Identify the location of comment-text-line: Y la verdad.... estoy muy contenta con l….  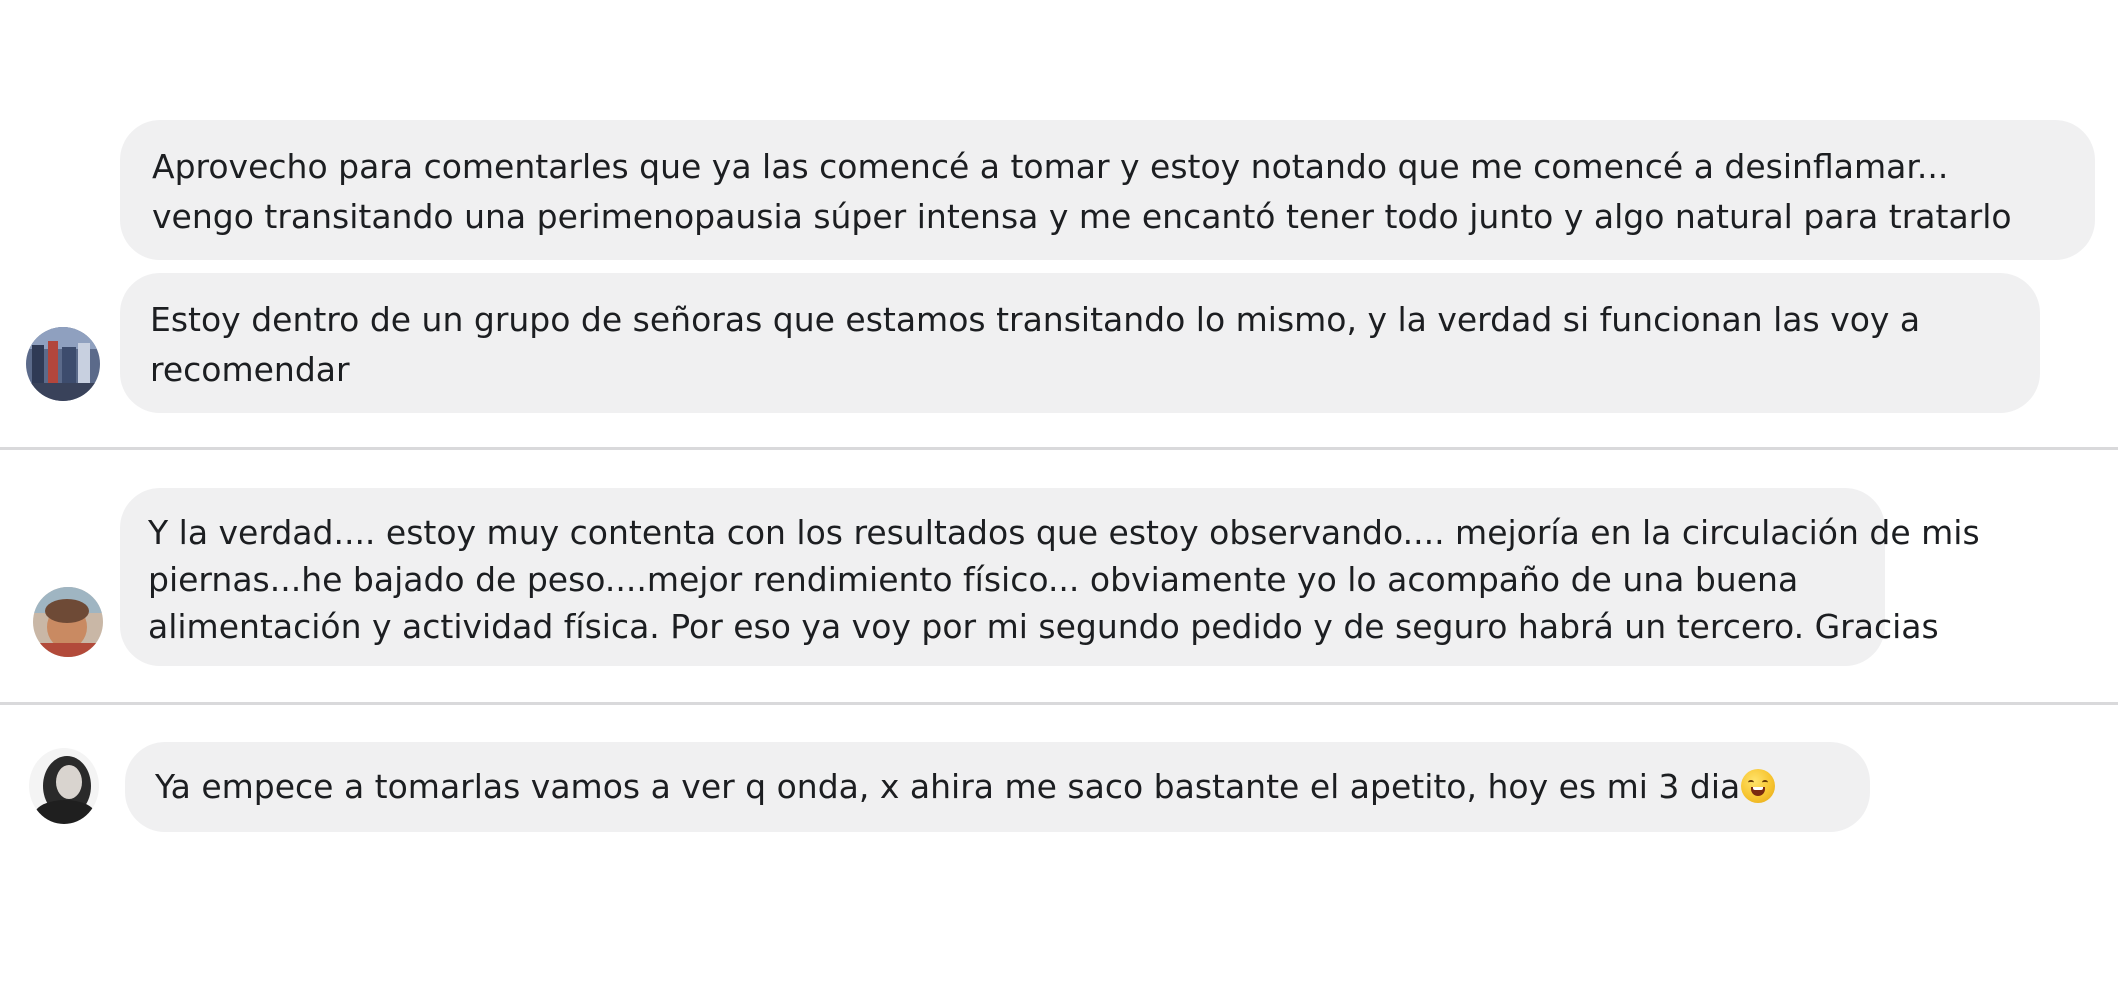
(1064, 532).